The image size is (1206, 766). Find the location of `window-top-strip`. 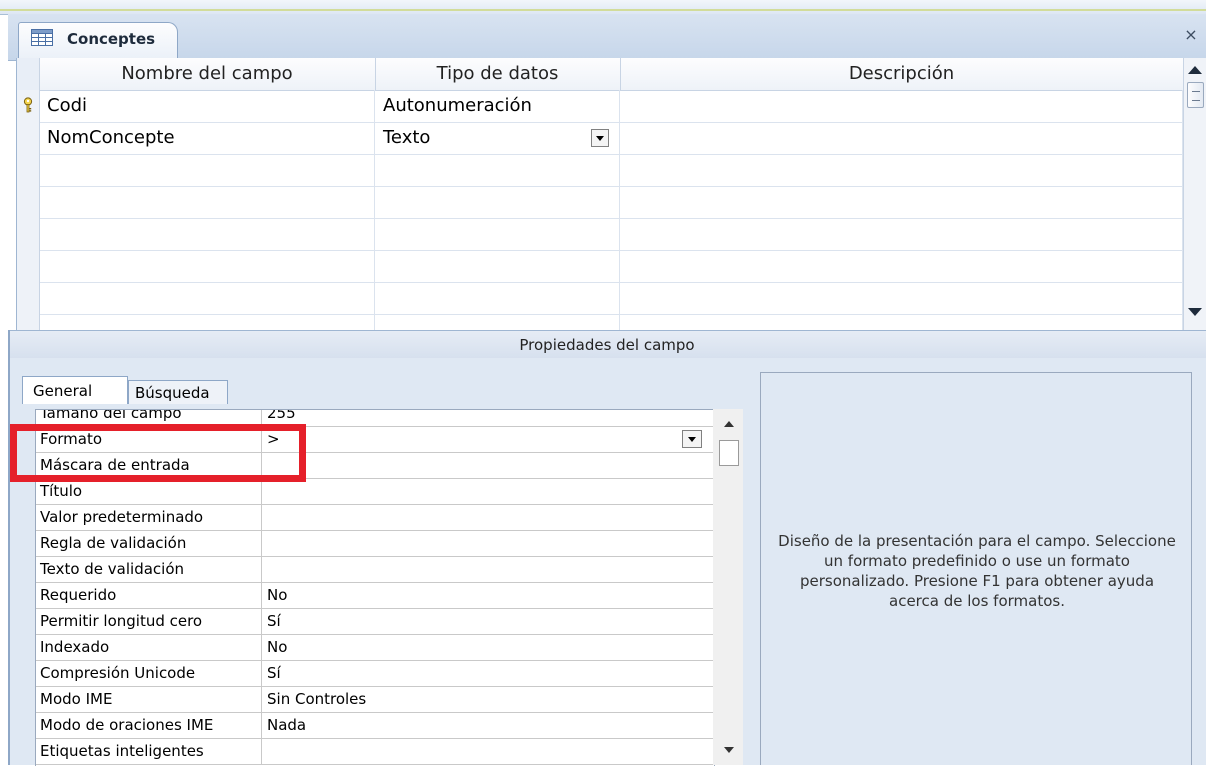

window-top-strip is located at coordinates (603, 7).